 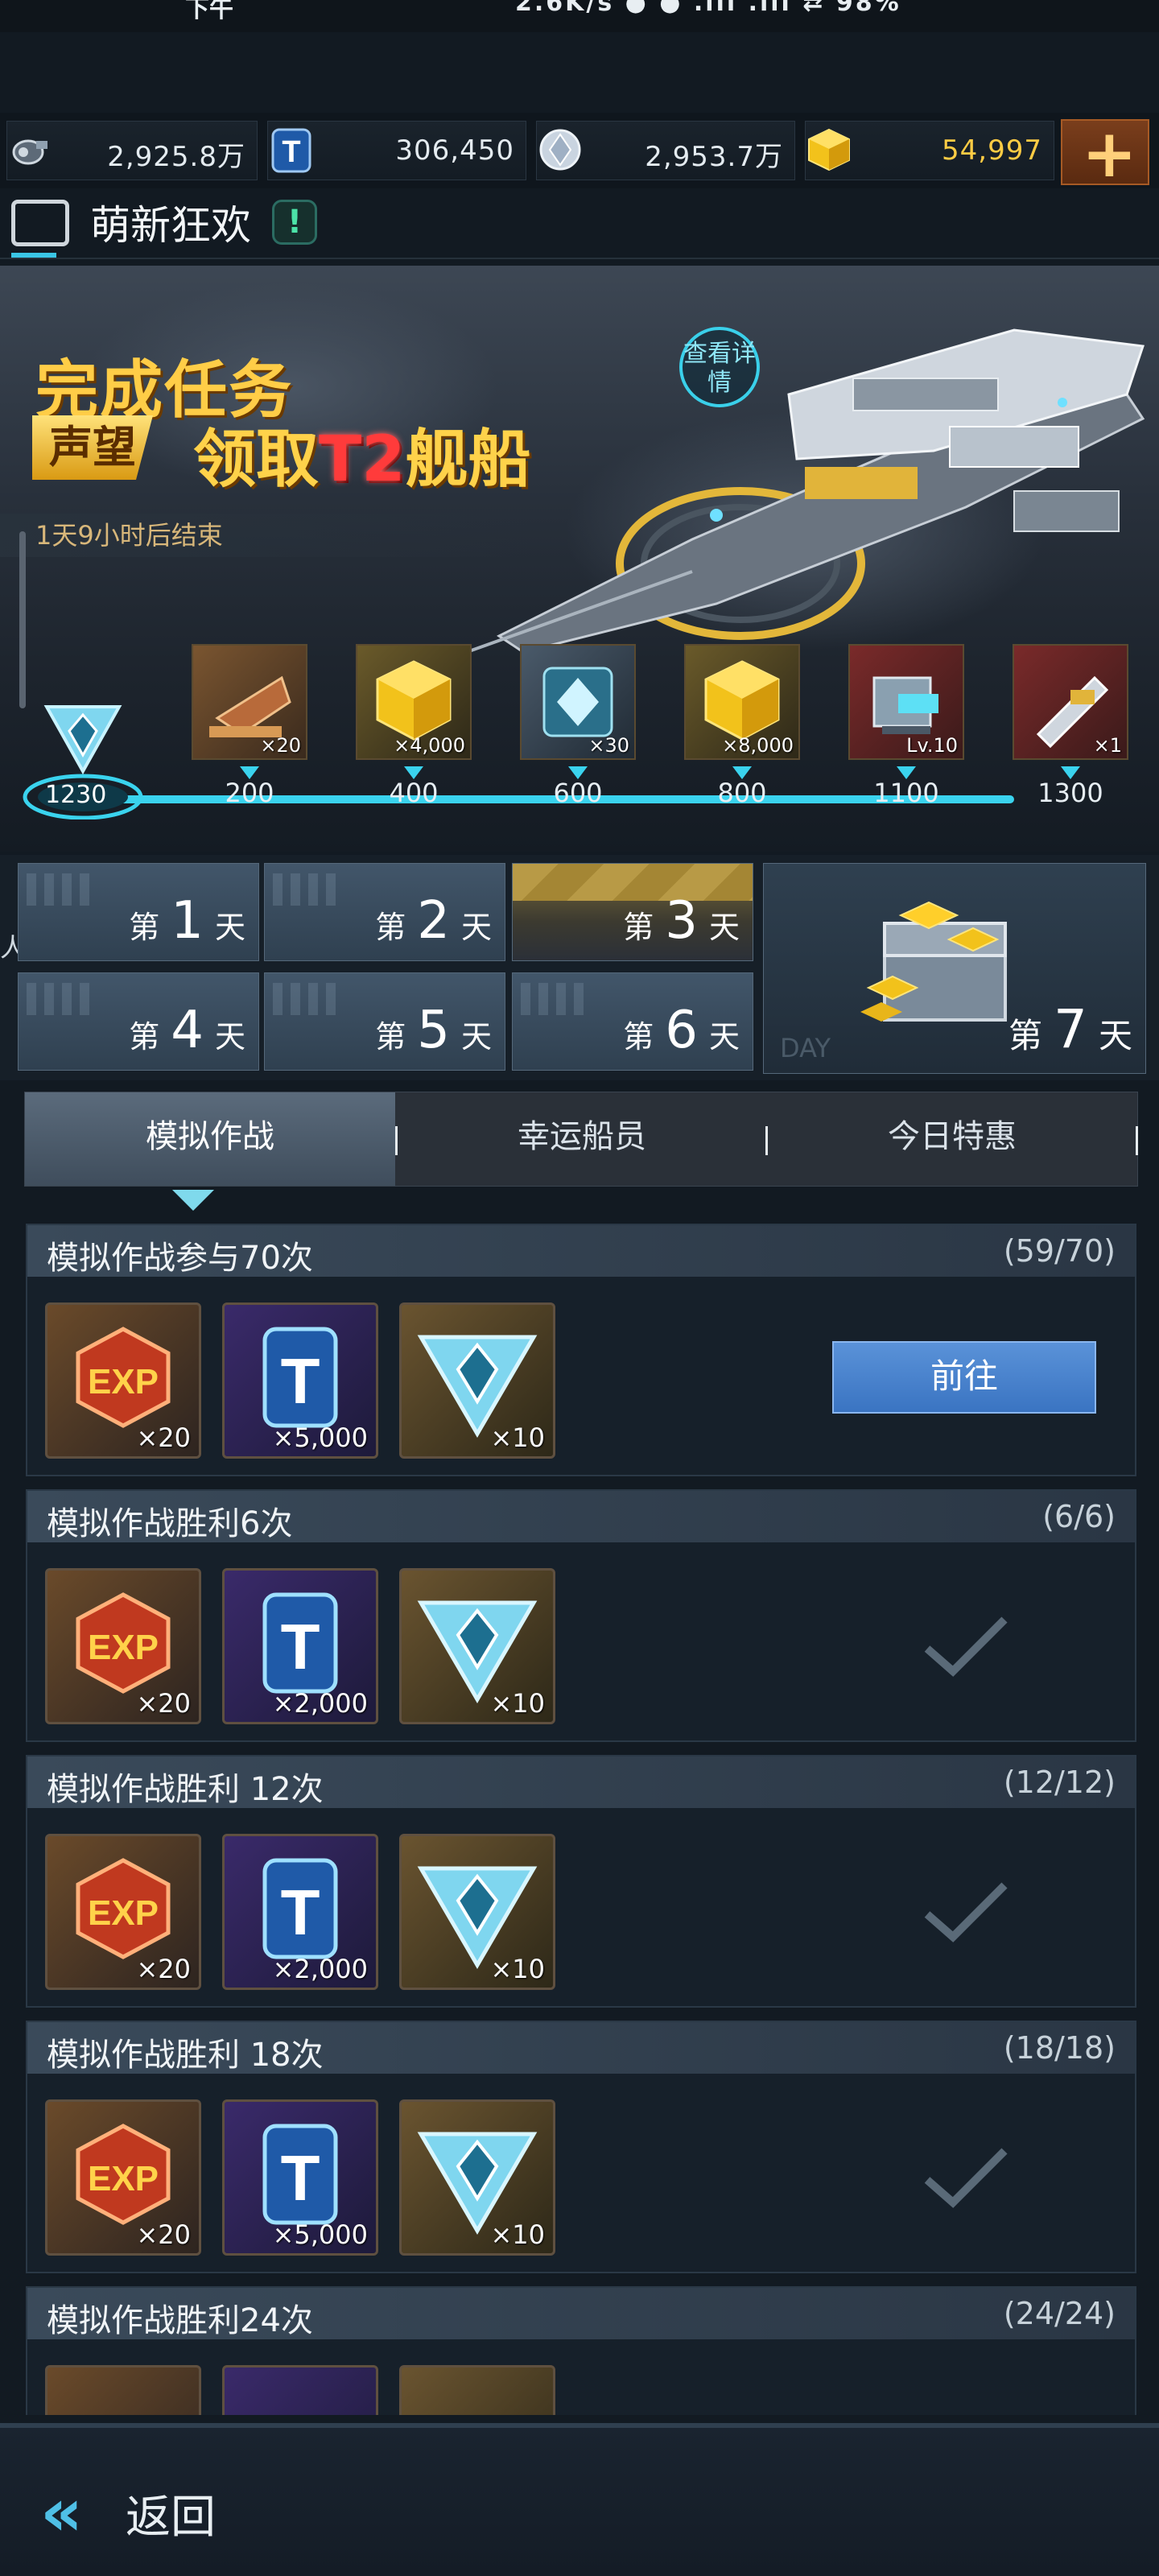 I want to click on milestone-qty: ×30, so click(x=608, y=745).